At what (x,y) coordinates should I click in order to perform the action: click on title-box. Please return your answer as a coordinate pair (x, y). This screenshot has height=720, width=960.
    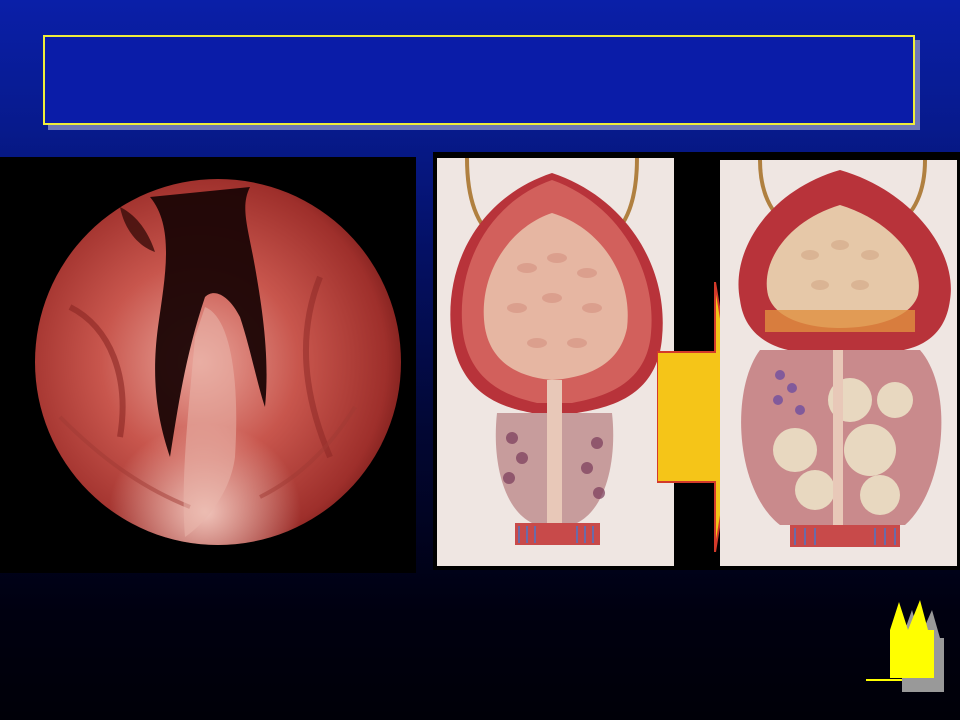
    Looking at the image, I should click on (479, 80).